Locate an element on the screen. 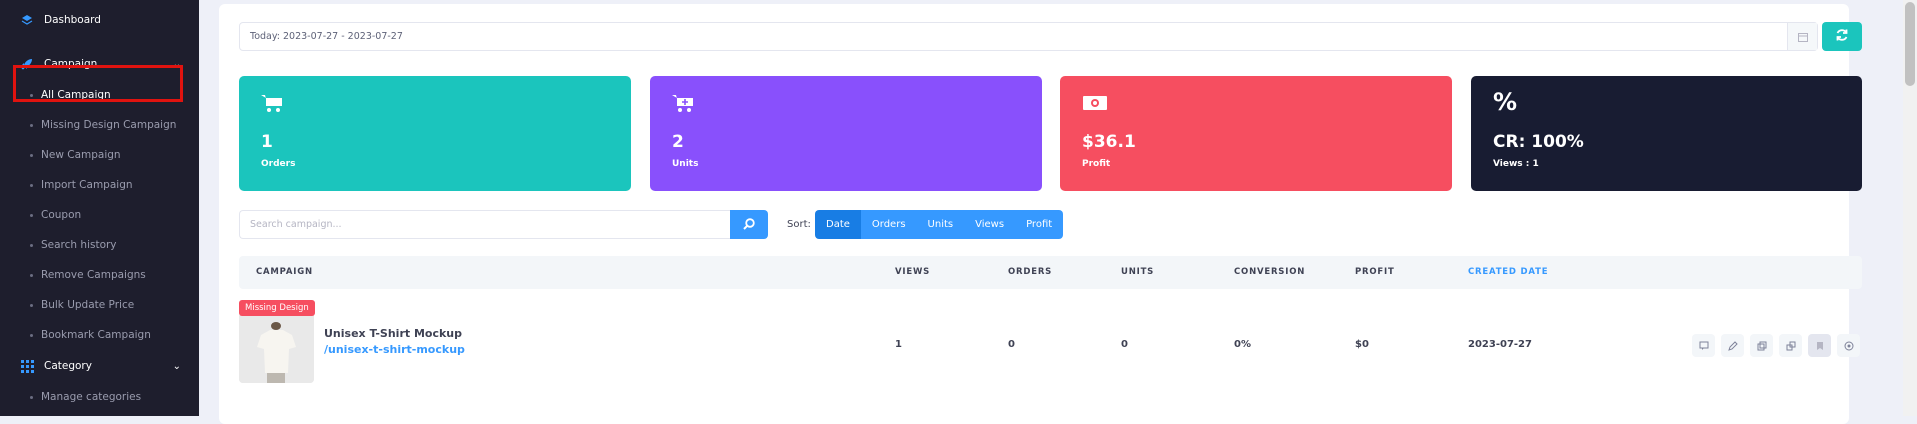 This screenshot has height=424, width=1917. sort-units-button: Units is located at coordinates (940, 224).